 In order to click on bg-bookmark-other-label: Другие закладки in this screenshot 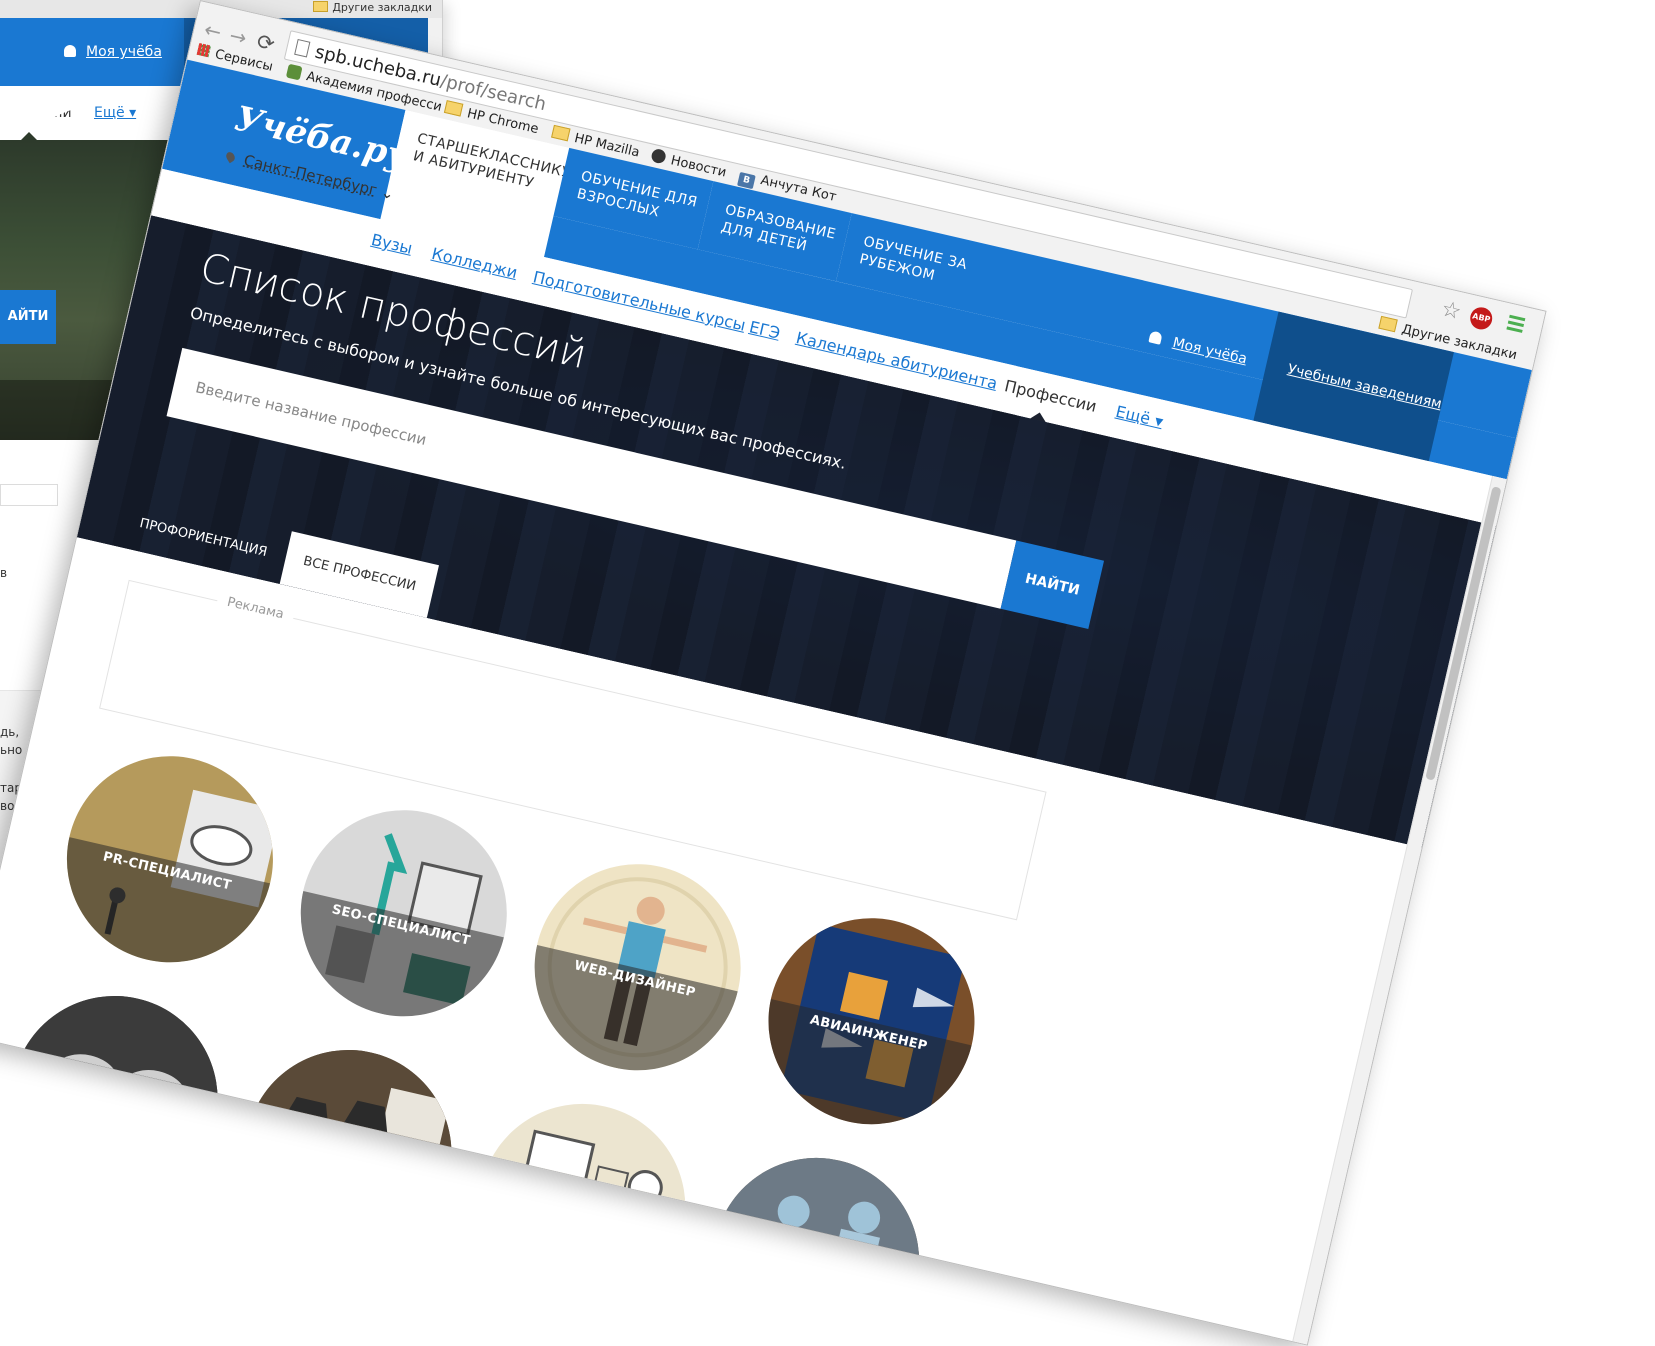, I will do `click(382, 7)`.